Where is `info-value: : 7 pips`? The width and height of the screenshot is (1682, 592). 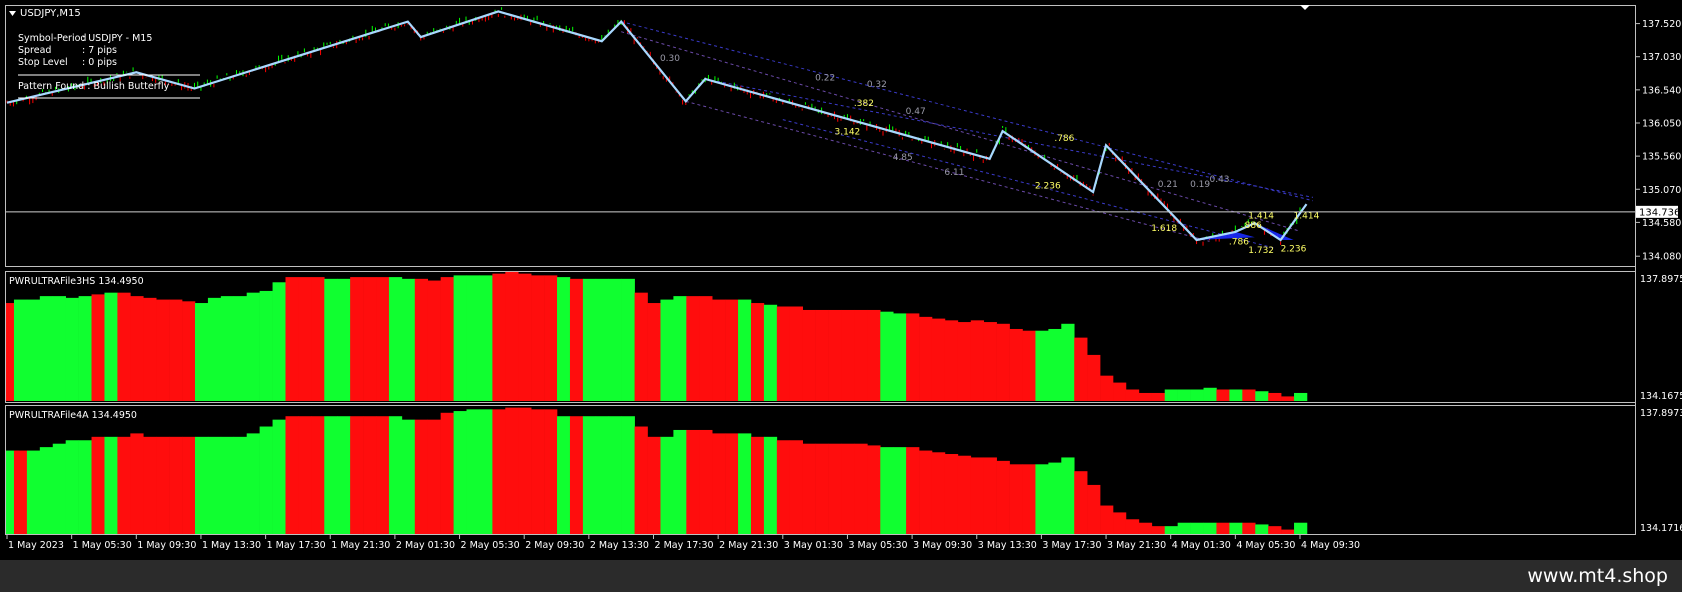 info-value: : 7 pips is located at coordinates (99, 50).